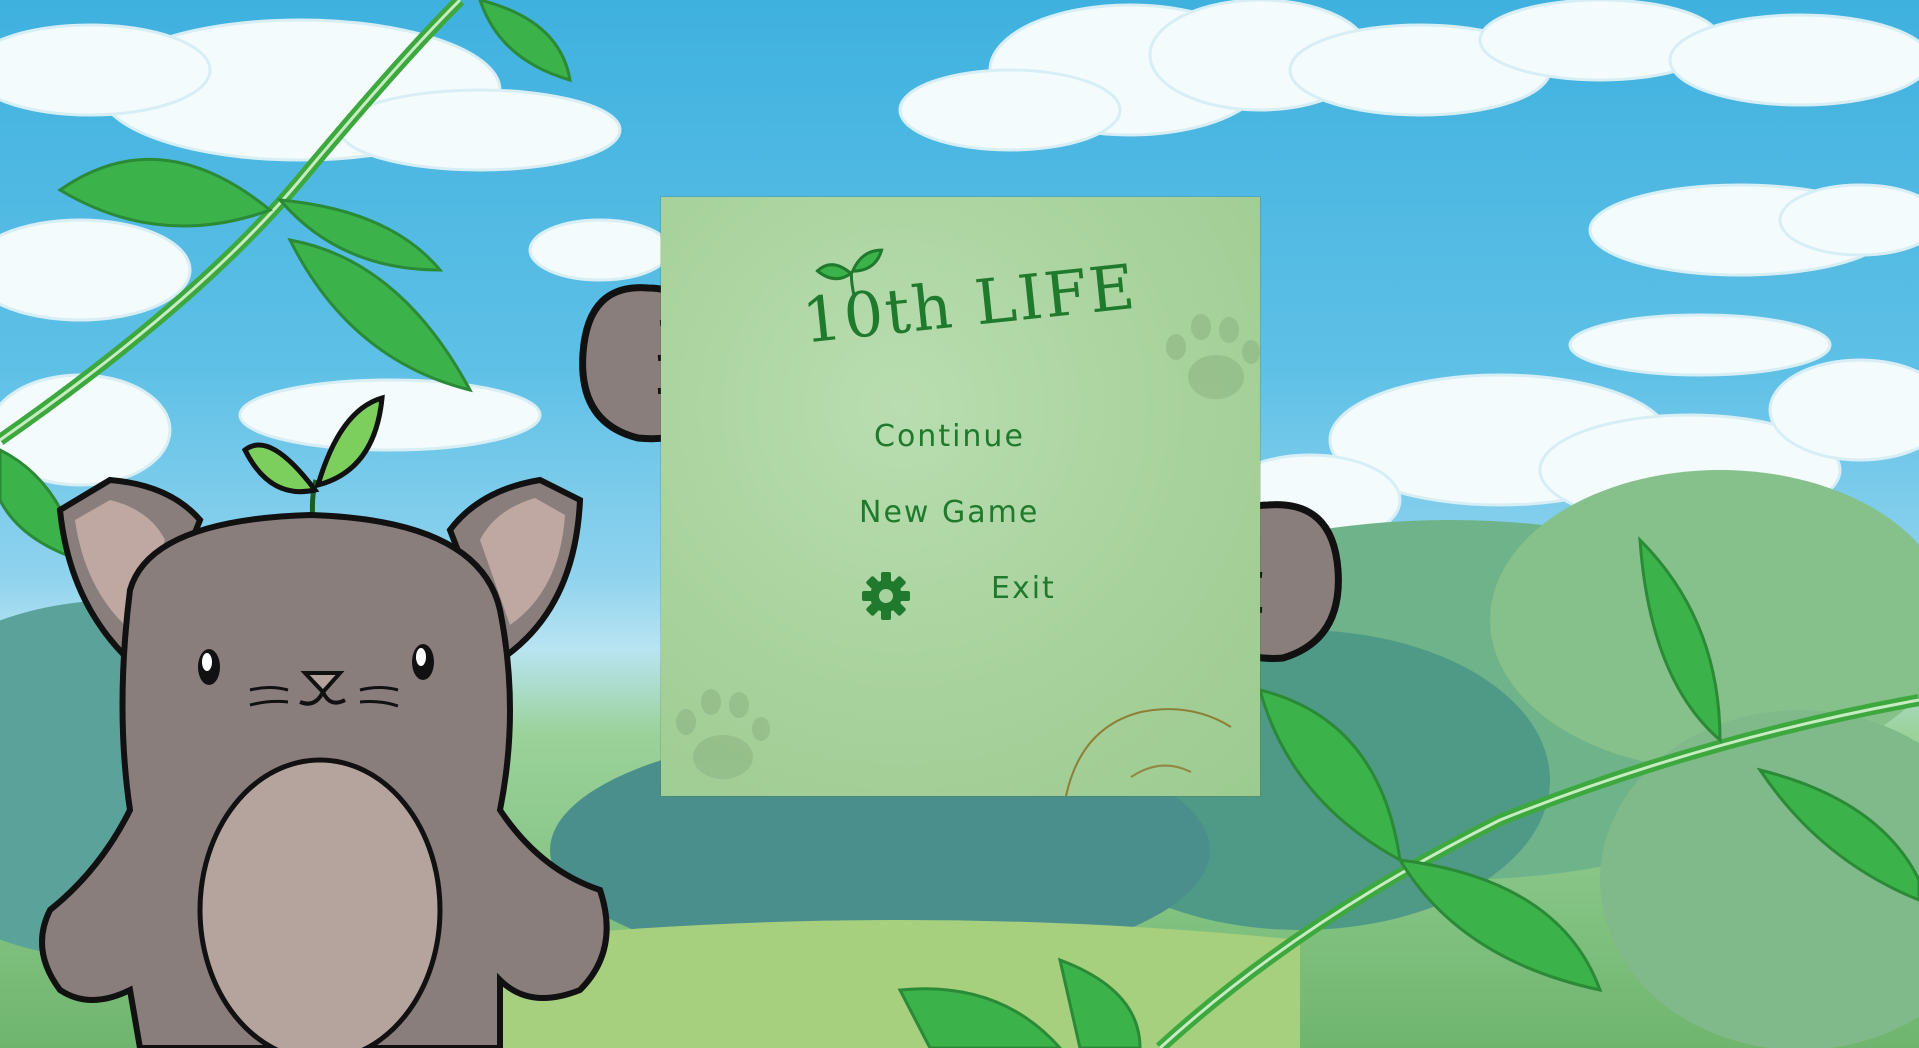 The image size is (1919, 1048). I want to click on paw-print-bottom-left, so click(723, 734).